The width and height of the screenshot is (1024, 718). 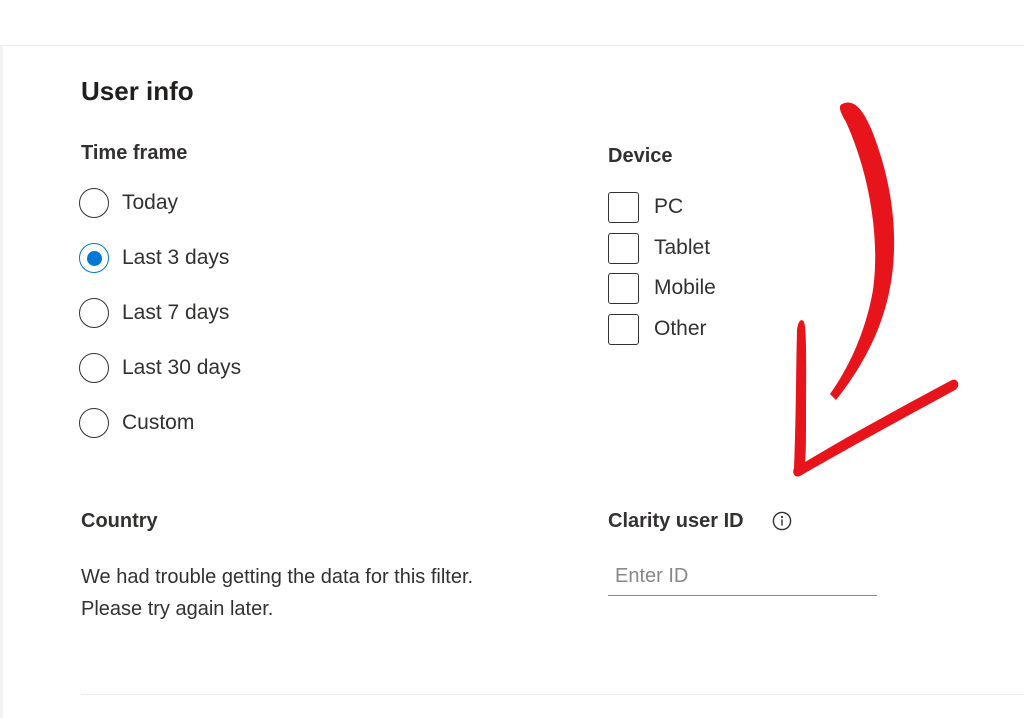 I want to click on radio-last-30-days: Last 30 days, so click(x=160, y=368).